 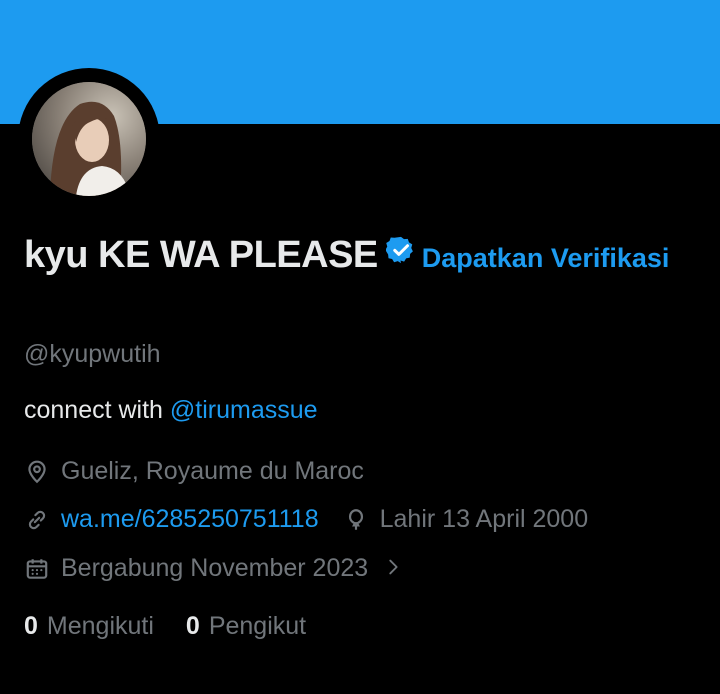 What do you see at coordinates (244, 410) in the screenshot?
I see `bio-mention-link: @tirumassue` at bounding box center [244, 410].